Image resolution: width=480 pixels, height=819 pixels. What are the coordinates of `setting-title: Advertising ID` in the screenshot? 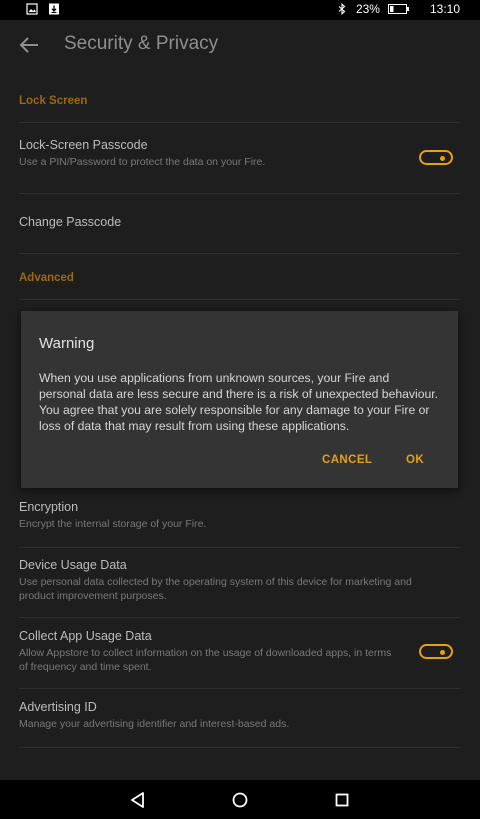 It's located at (58, 707).